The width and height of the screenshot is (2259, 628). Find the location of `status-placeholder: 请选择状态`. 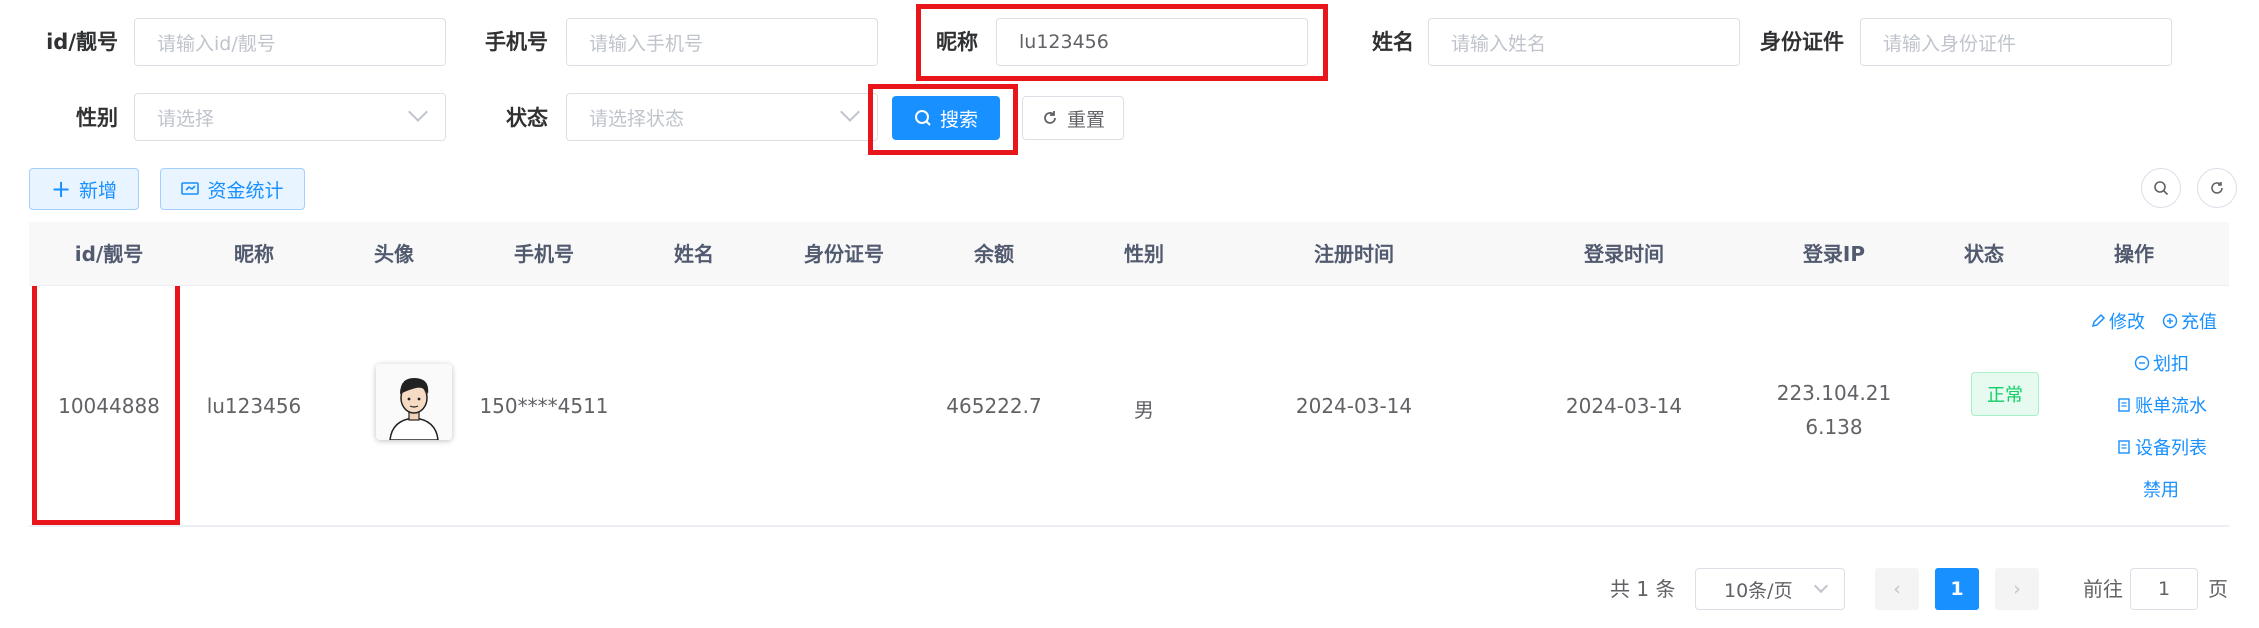

status-placeholder: 请选择状态 is located at coordinates (637, 118).